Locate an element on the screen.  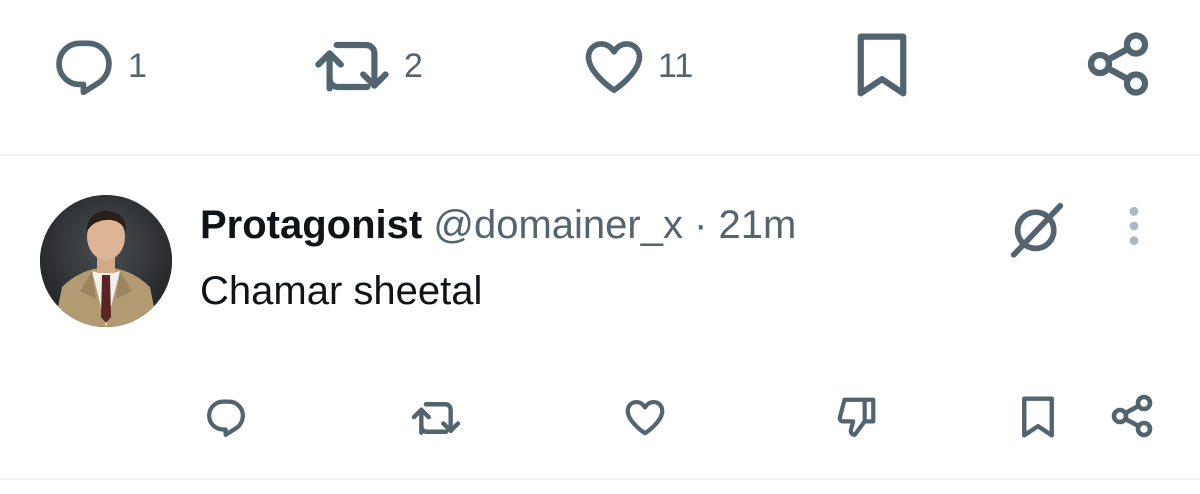
reply-dislike-button is located at coordinates (857, 417).